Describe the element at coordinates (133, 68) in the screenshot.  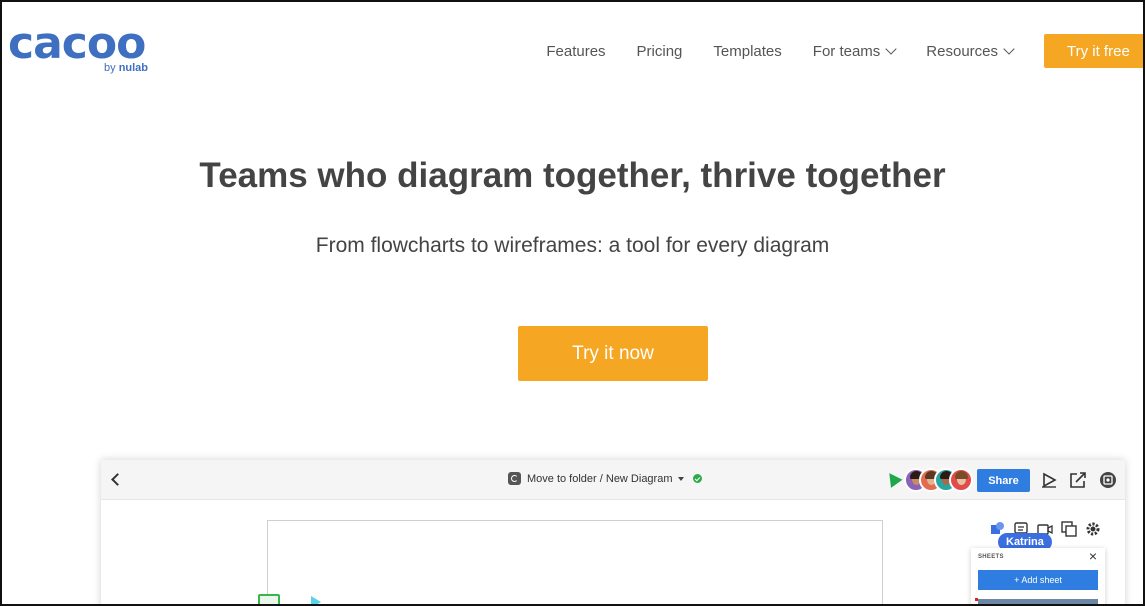
I see `logo-brand: nulab` at that location.